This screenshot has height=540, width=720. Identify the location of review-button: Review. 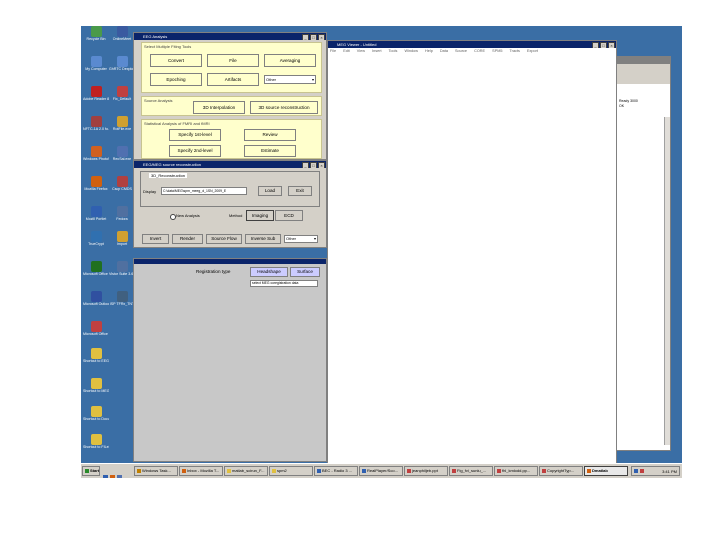
(270, 135).